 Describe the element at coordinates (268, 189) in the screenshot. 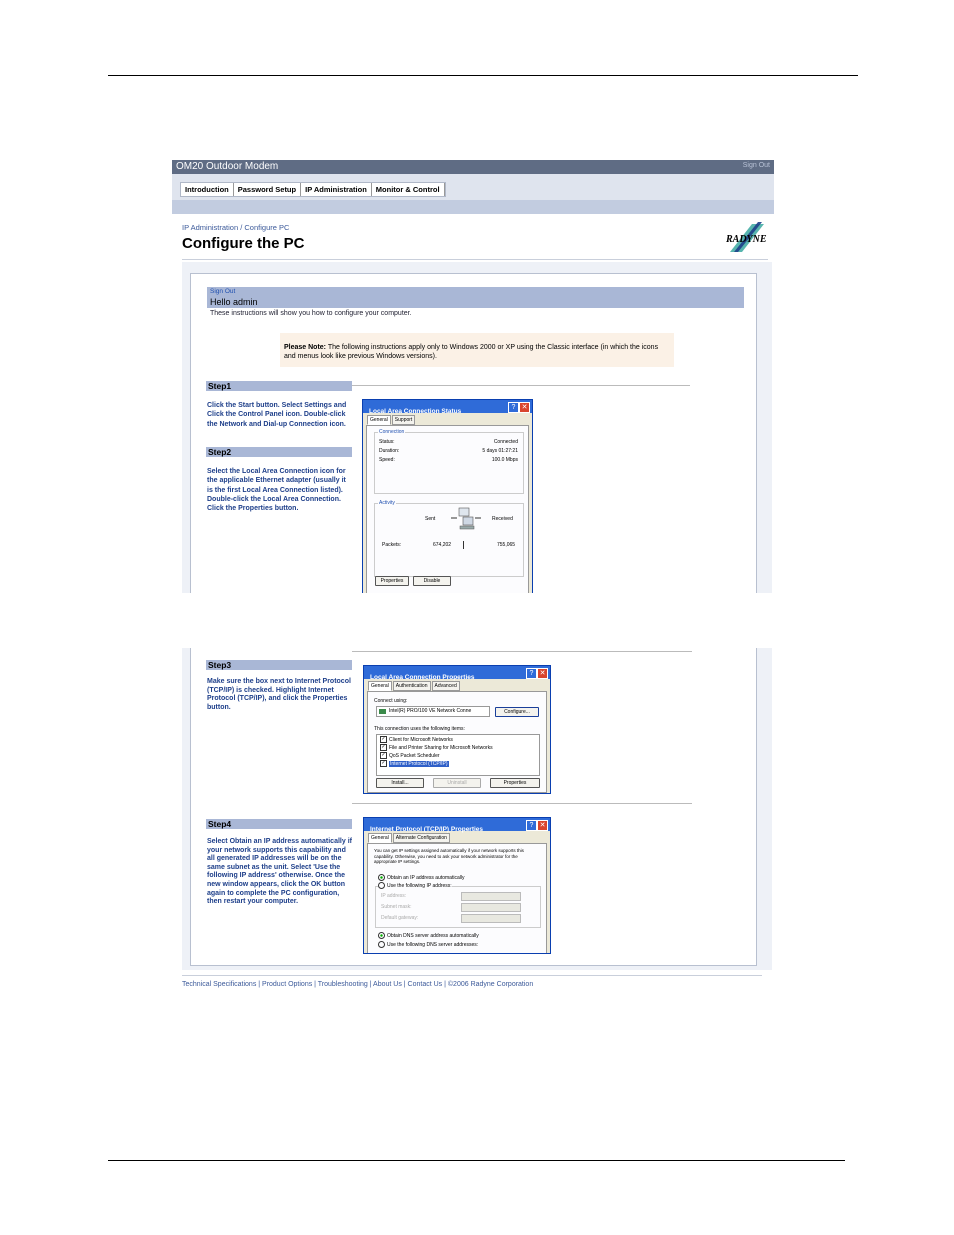

I see `nav-password-setup: Password Setup` at that location.